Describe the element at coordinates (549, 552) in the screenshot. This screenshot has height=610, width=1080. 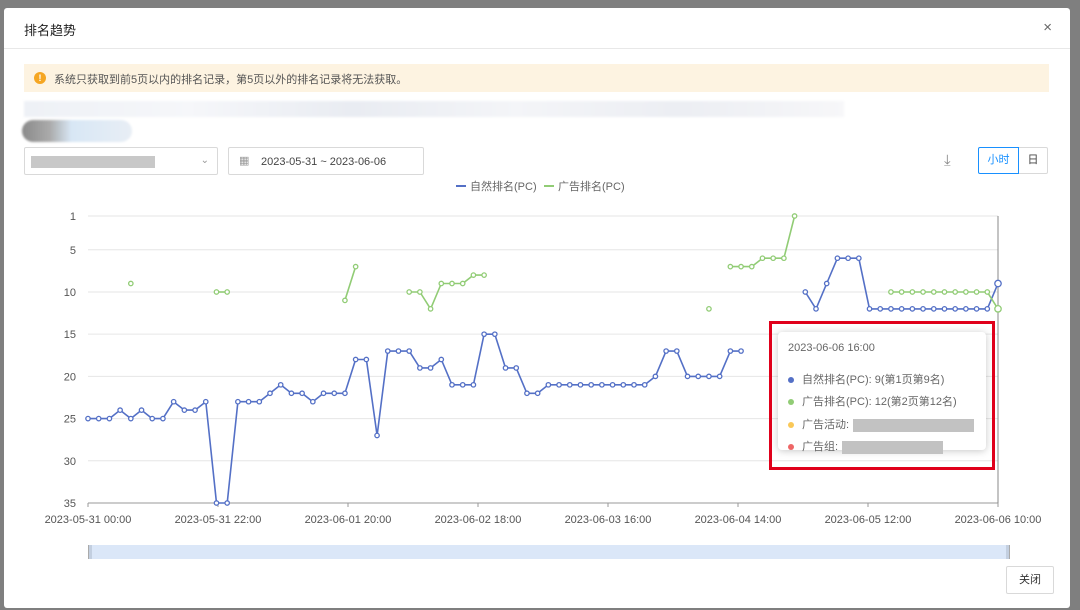
I see `data-zoom-slider` at that location.